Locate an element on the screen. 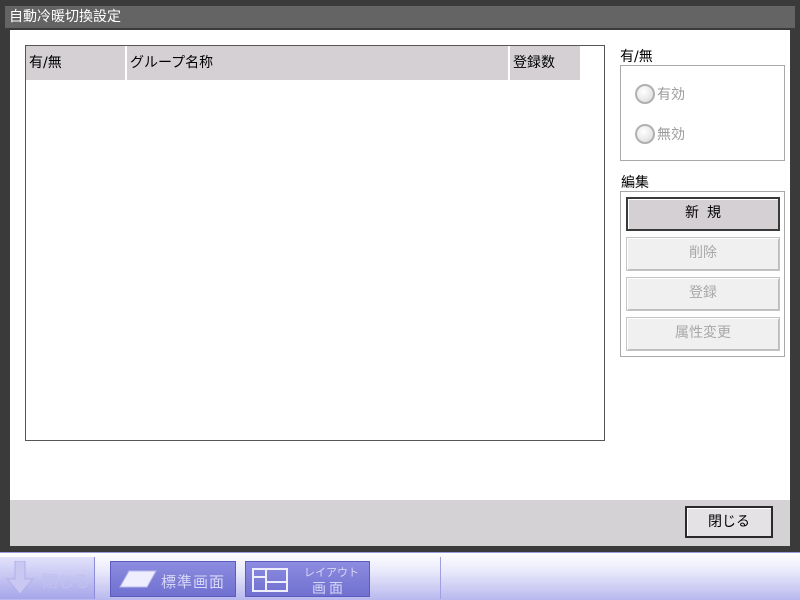 This screenshot has height=600, width=800. edit-section-label: 編集 is located at coordinates (635, 183).